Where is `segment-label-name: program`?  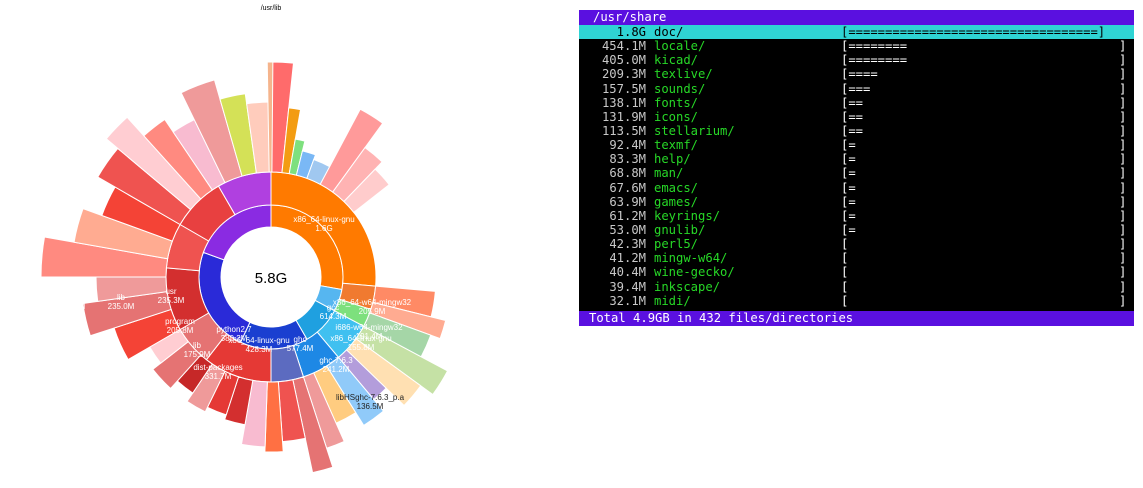
segment-label-name: program is located at coordinates (180, 321).